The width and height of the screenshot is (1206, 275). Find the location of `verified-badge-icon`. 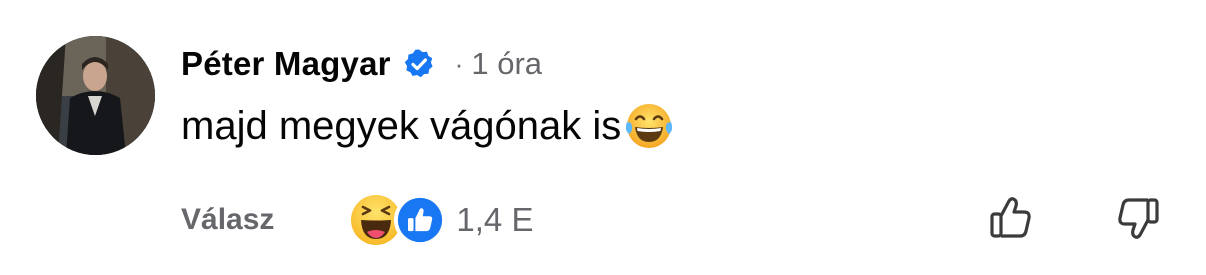

verified-badge-icon is located at coordinates (419, 64).